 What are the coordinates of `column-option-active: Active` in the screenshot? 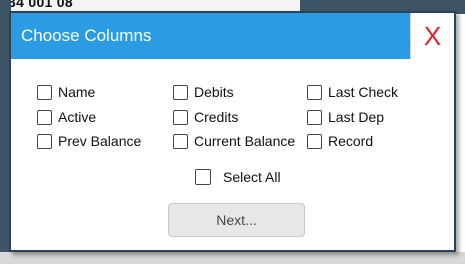 It's located at (66, 117).